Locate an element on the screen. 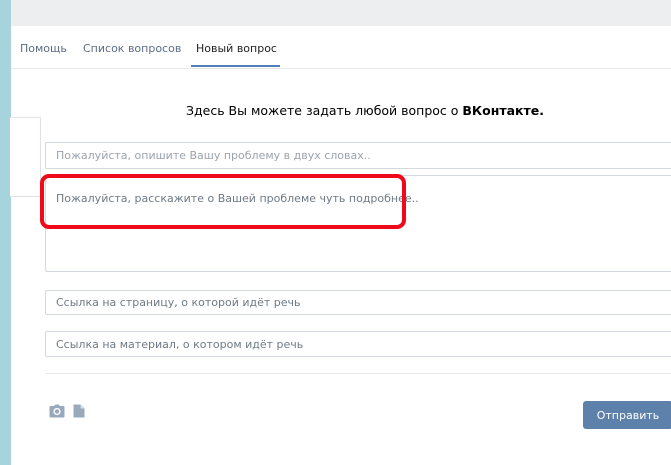 The height and width of the screenshot is (465, 671). active-tab-indicator is located at coordinates (235, 66).